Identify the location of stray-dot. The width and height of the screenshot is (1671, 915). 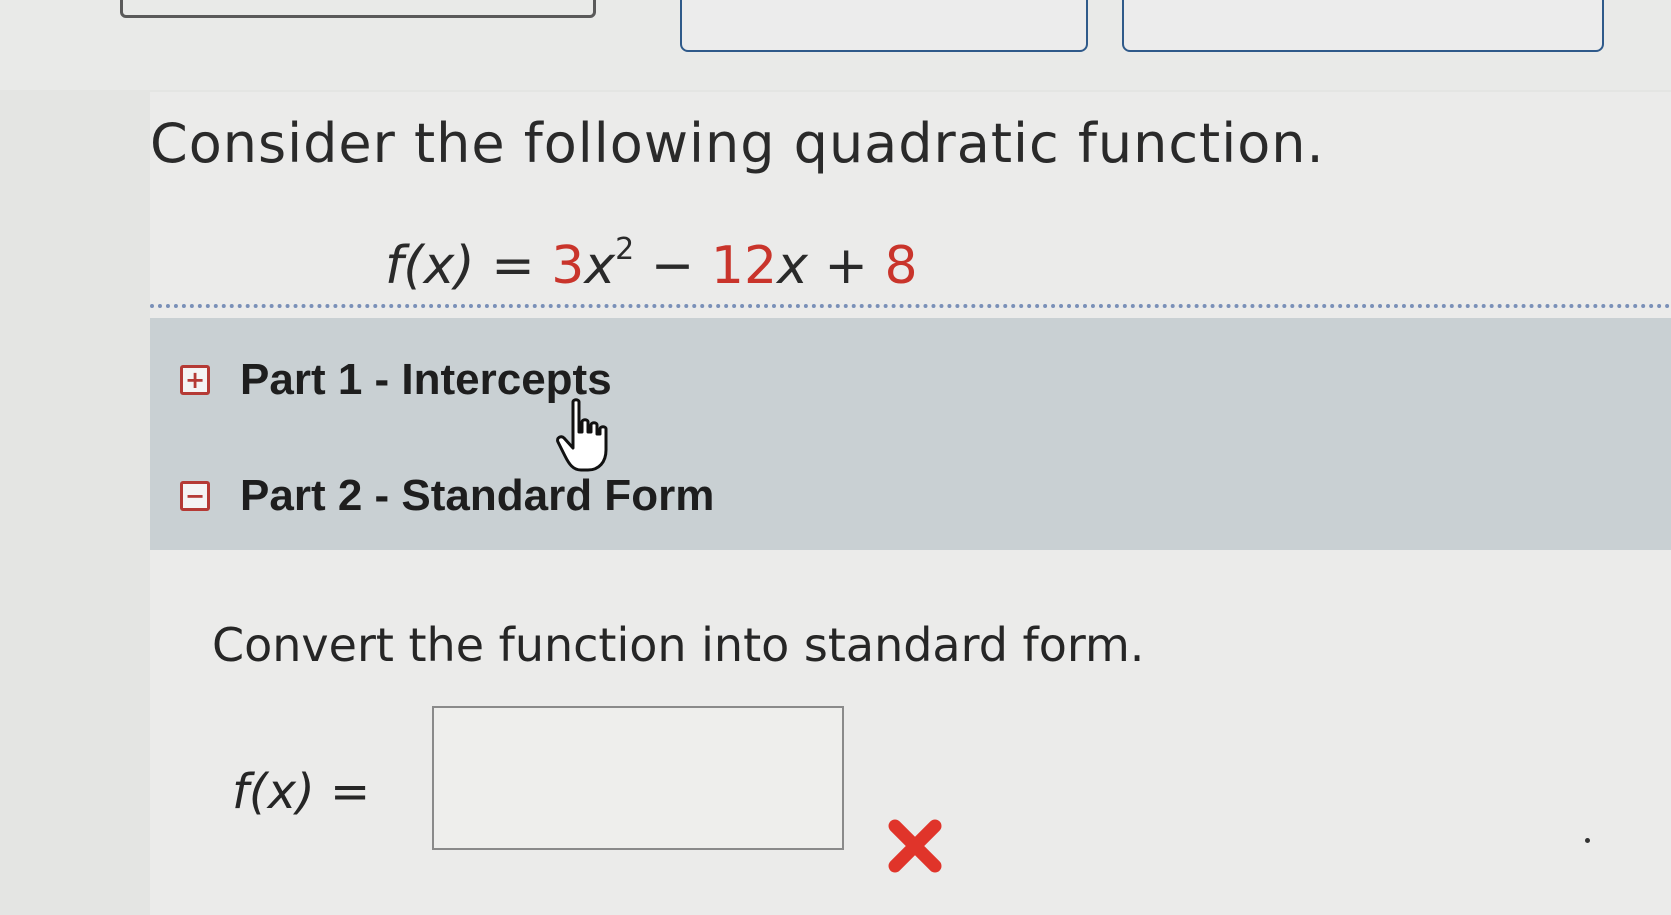
(1587, 840).